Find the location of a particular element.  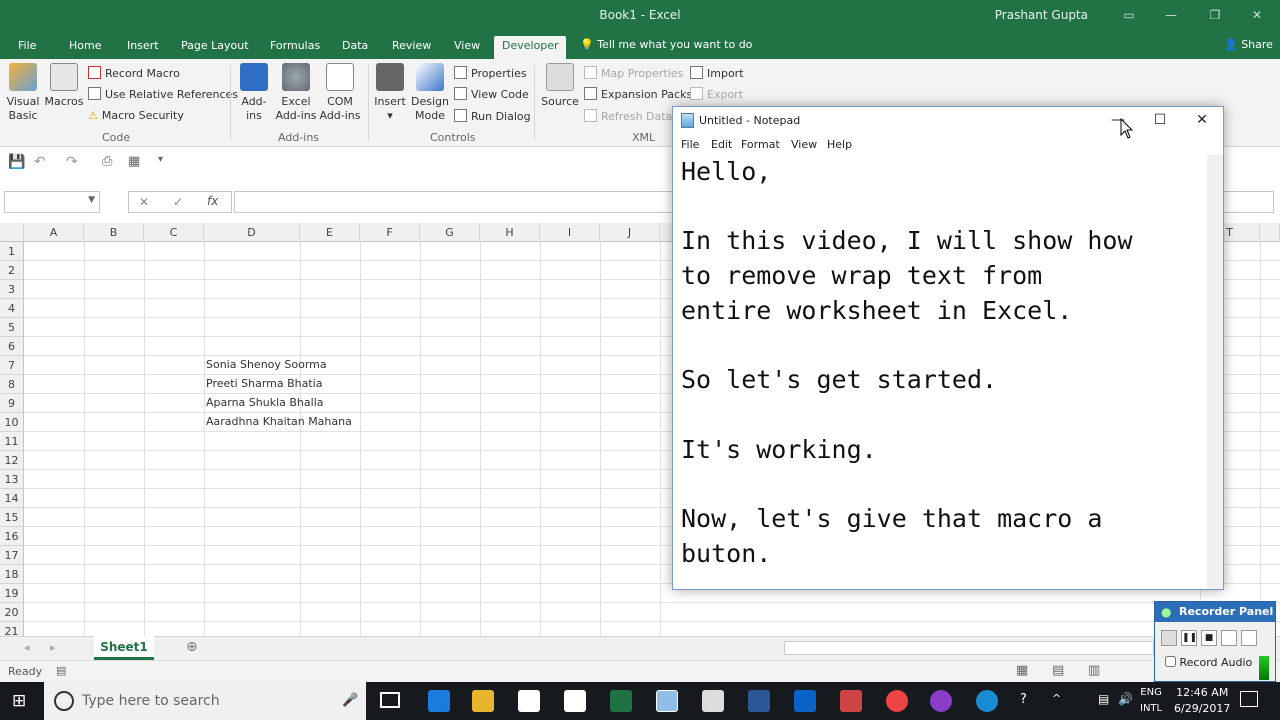

row-header: 9 is located at coordinates (12, 403).